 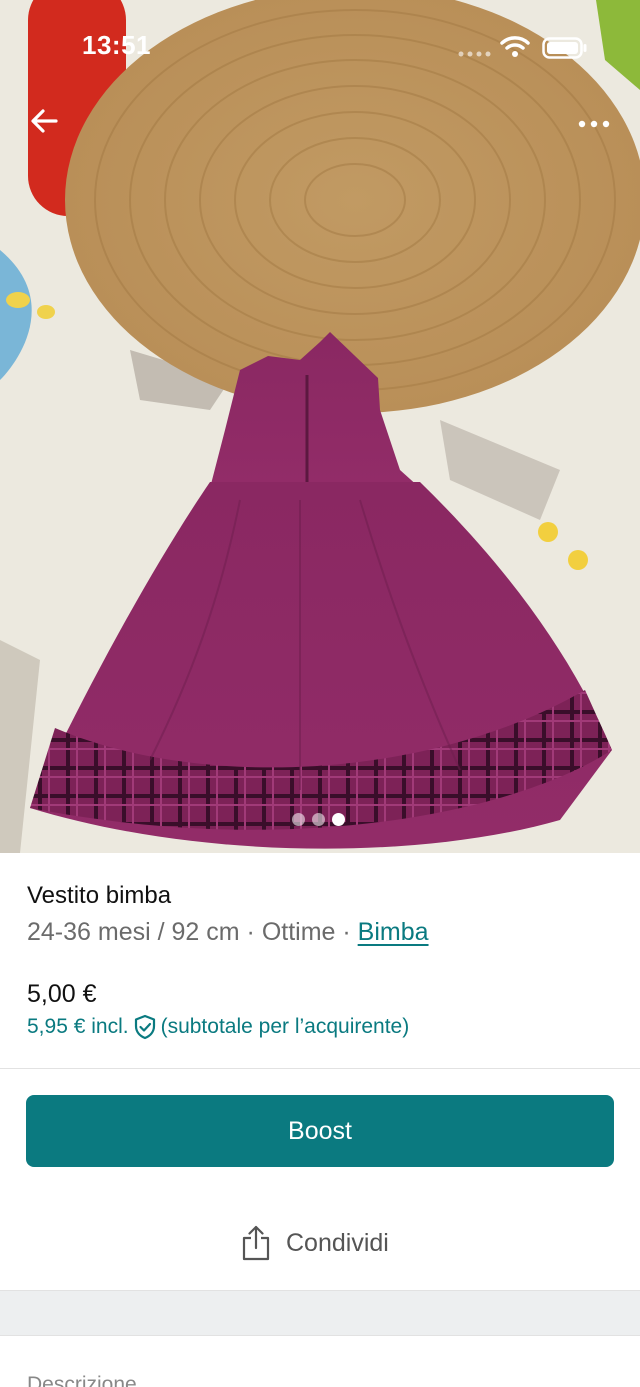 I want to click on share-label: Condividi, so click(x=337, y=1242).